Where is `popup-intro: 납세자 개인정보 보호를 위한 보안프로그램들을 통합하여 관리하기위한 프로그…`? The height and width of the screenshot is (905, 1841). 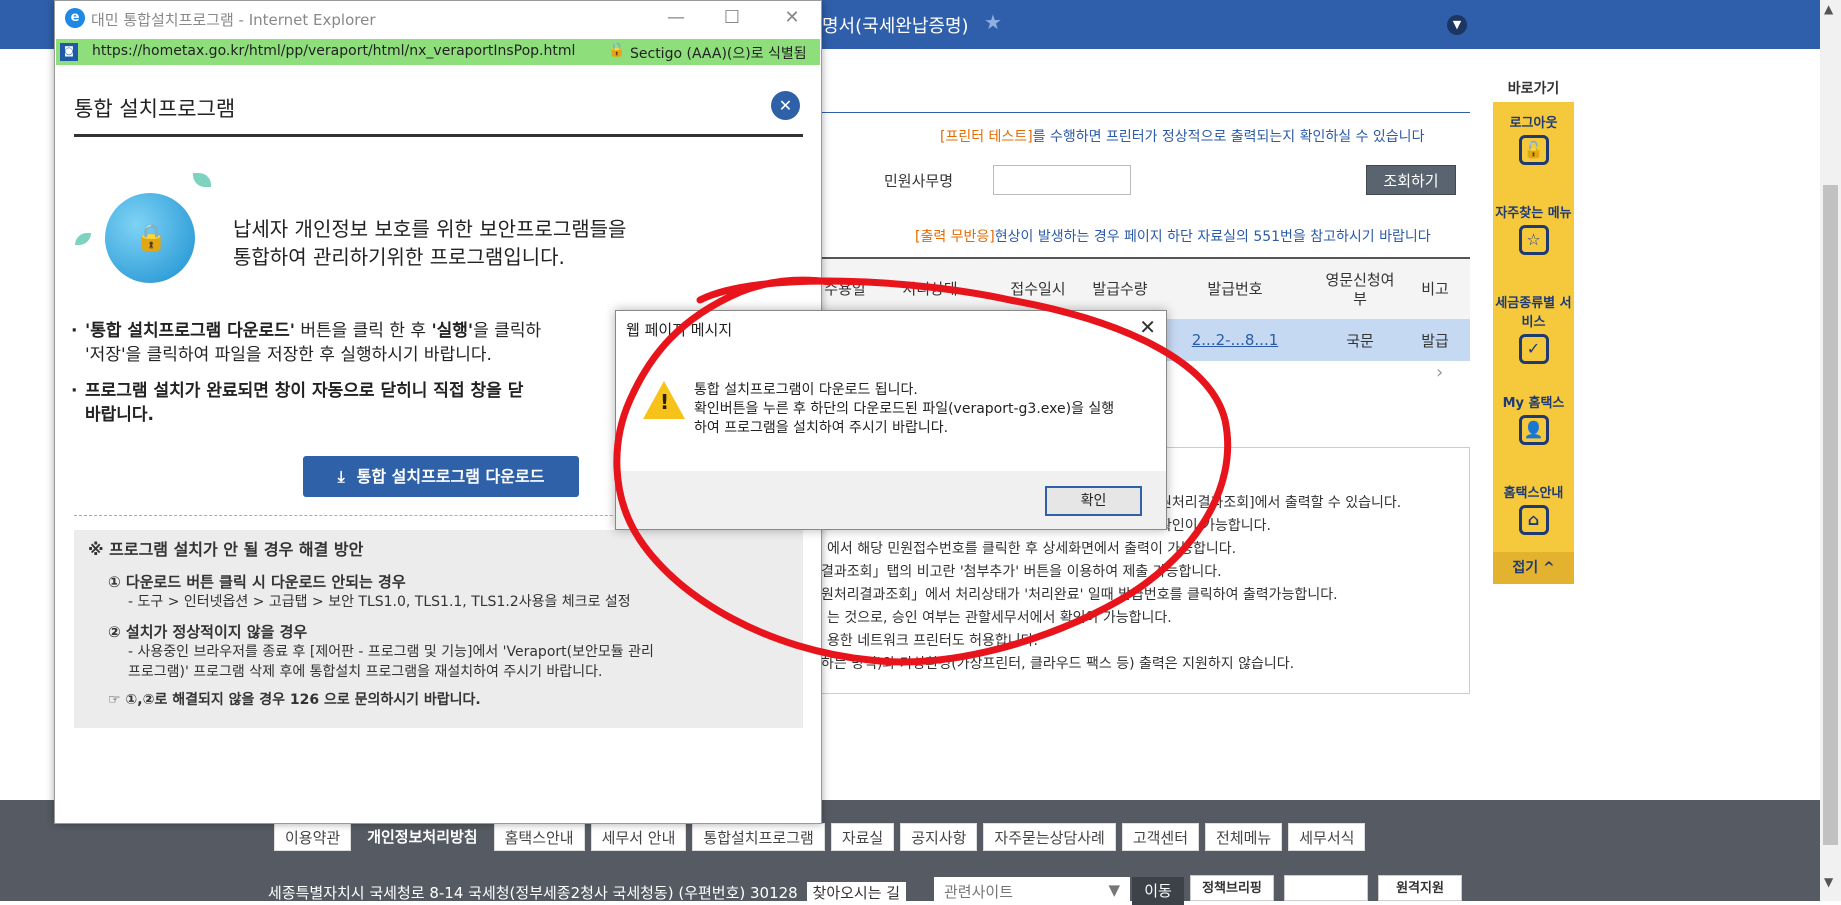
popup-intro: 납세자 개인정보 보호를 위한 보안프로그램들을 통합하여 관리하기위한 프로그… is located at coordinates (430, 243).